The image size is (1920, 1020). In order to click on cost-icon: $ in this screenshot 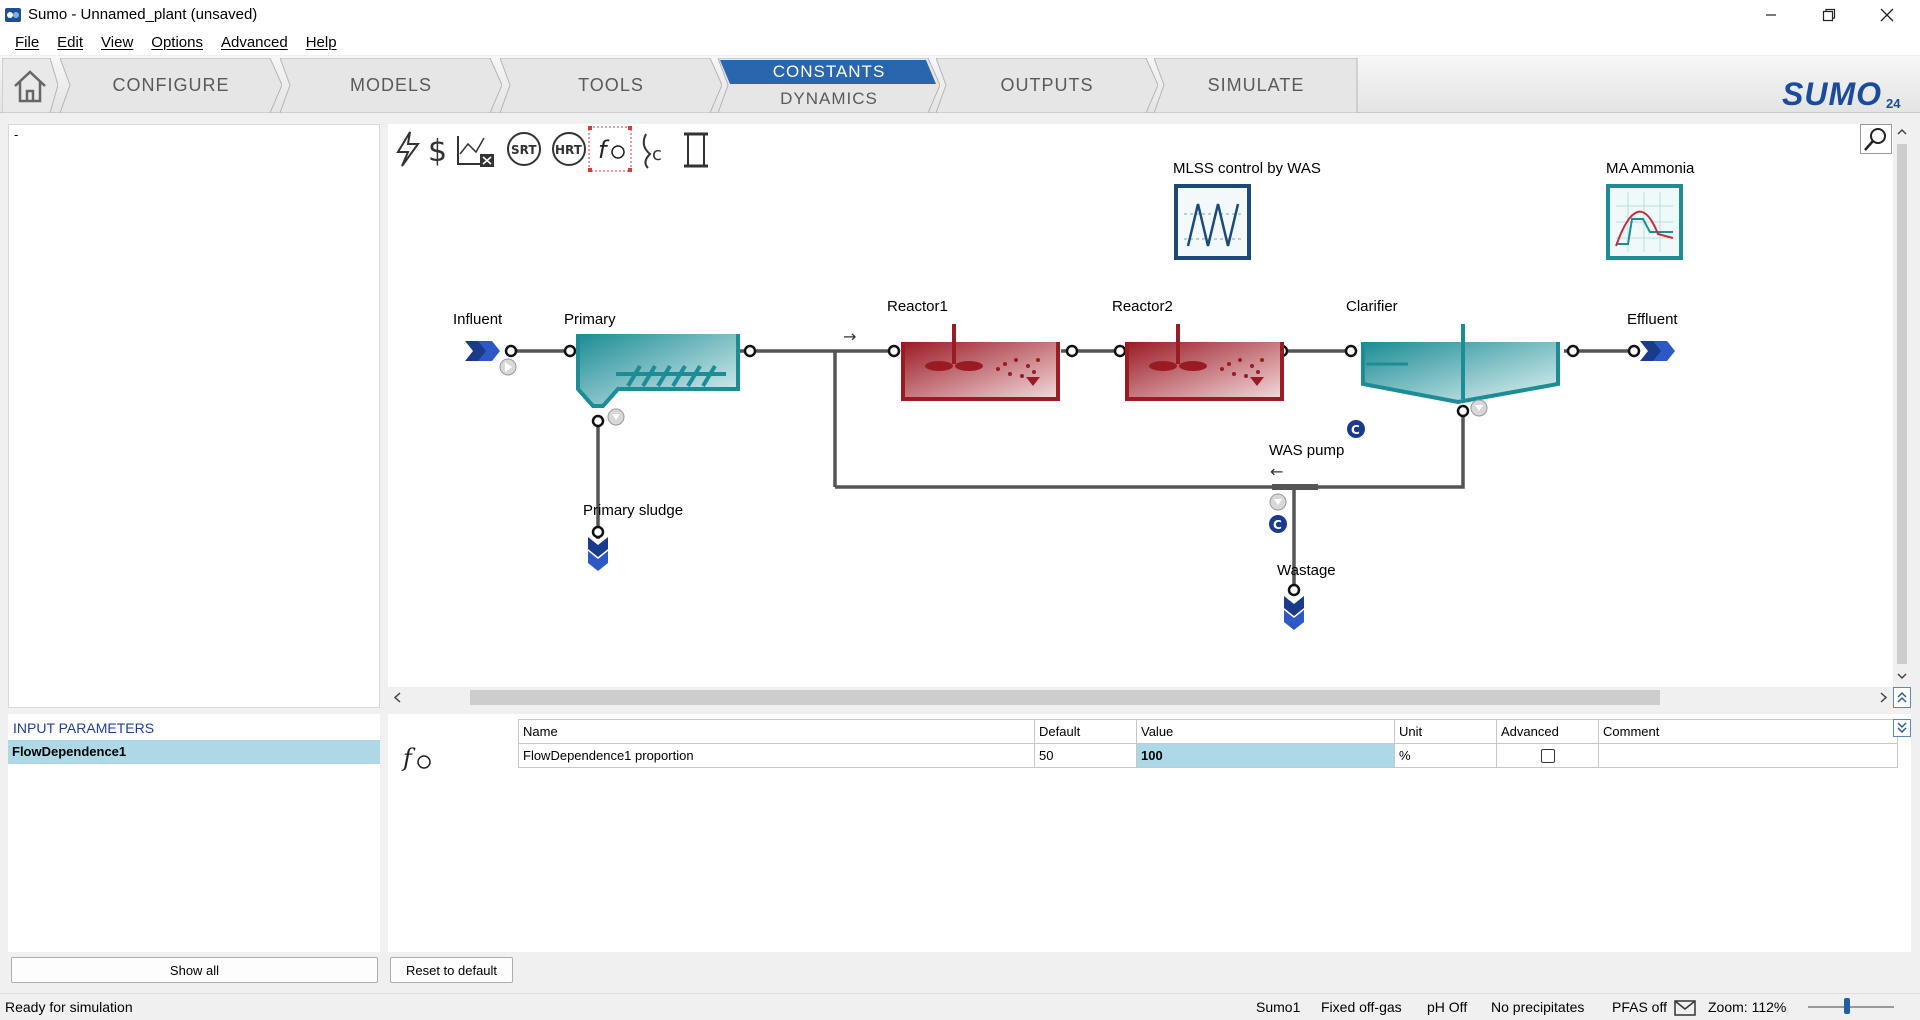, I will do `click(437, 151)`.